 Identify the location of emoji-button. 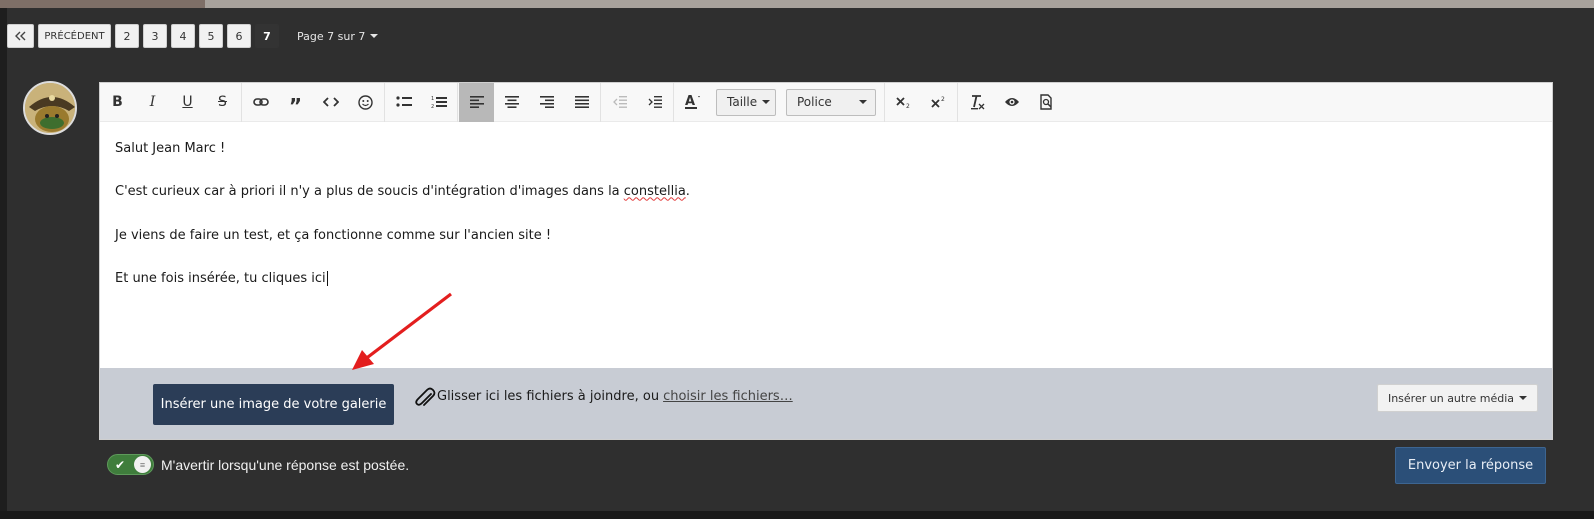
(365, 102).